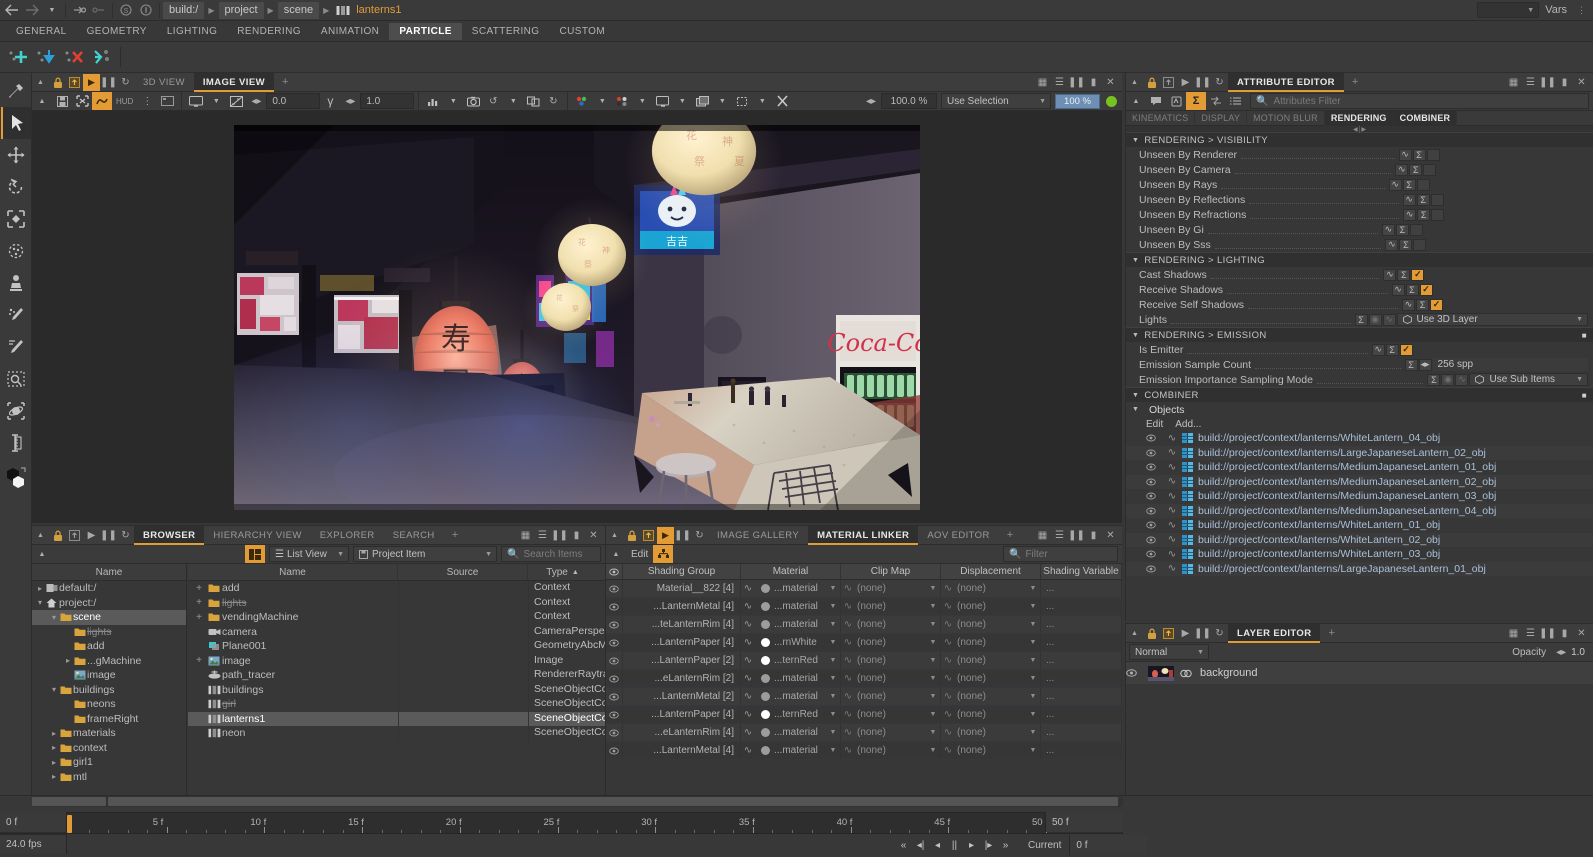  I want to click on monitor-dropdown-icon: ▼, so click(682, 101).